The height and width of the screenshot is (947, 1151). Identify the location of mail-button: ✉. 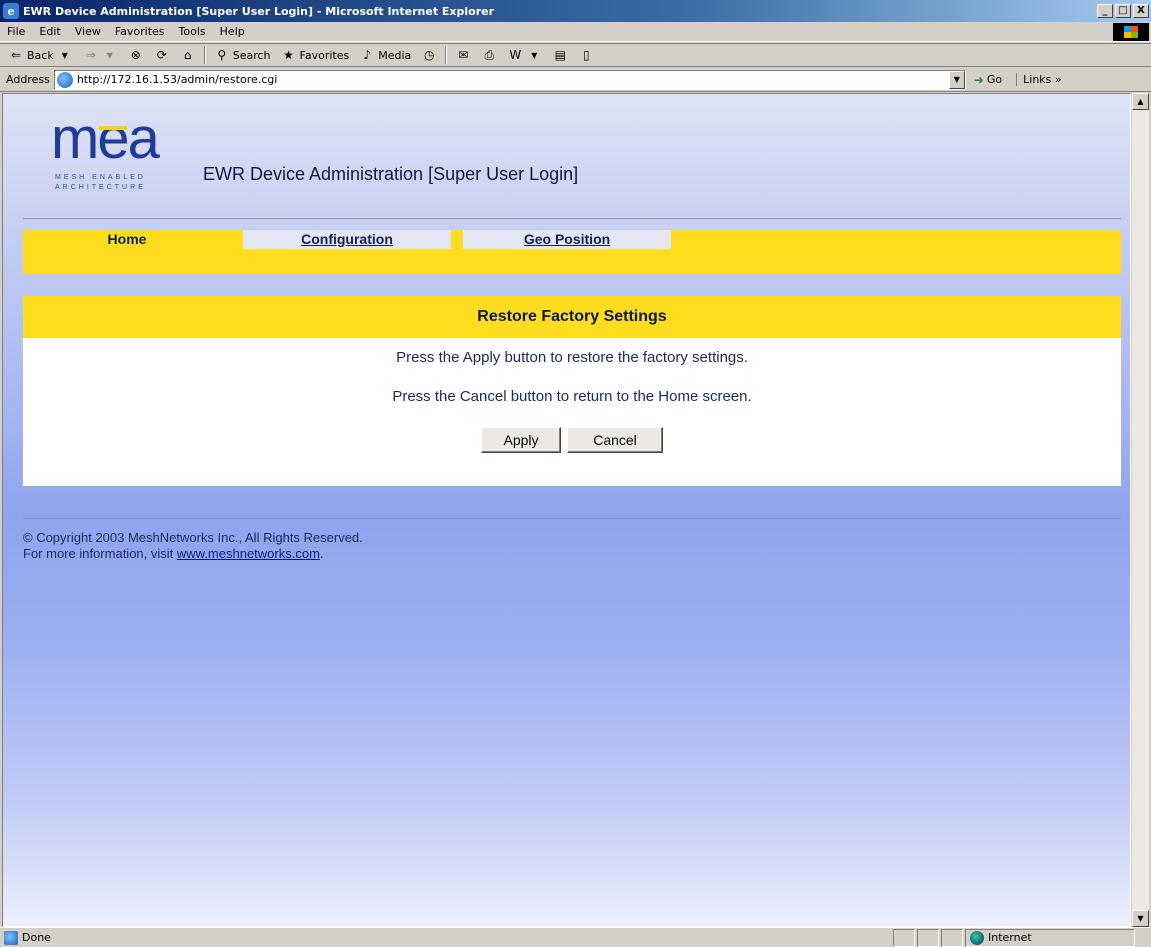
(463, 55).